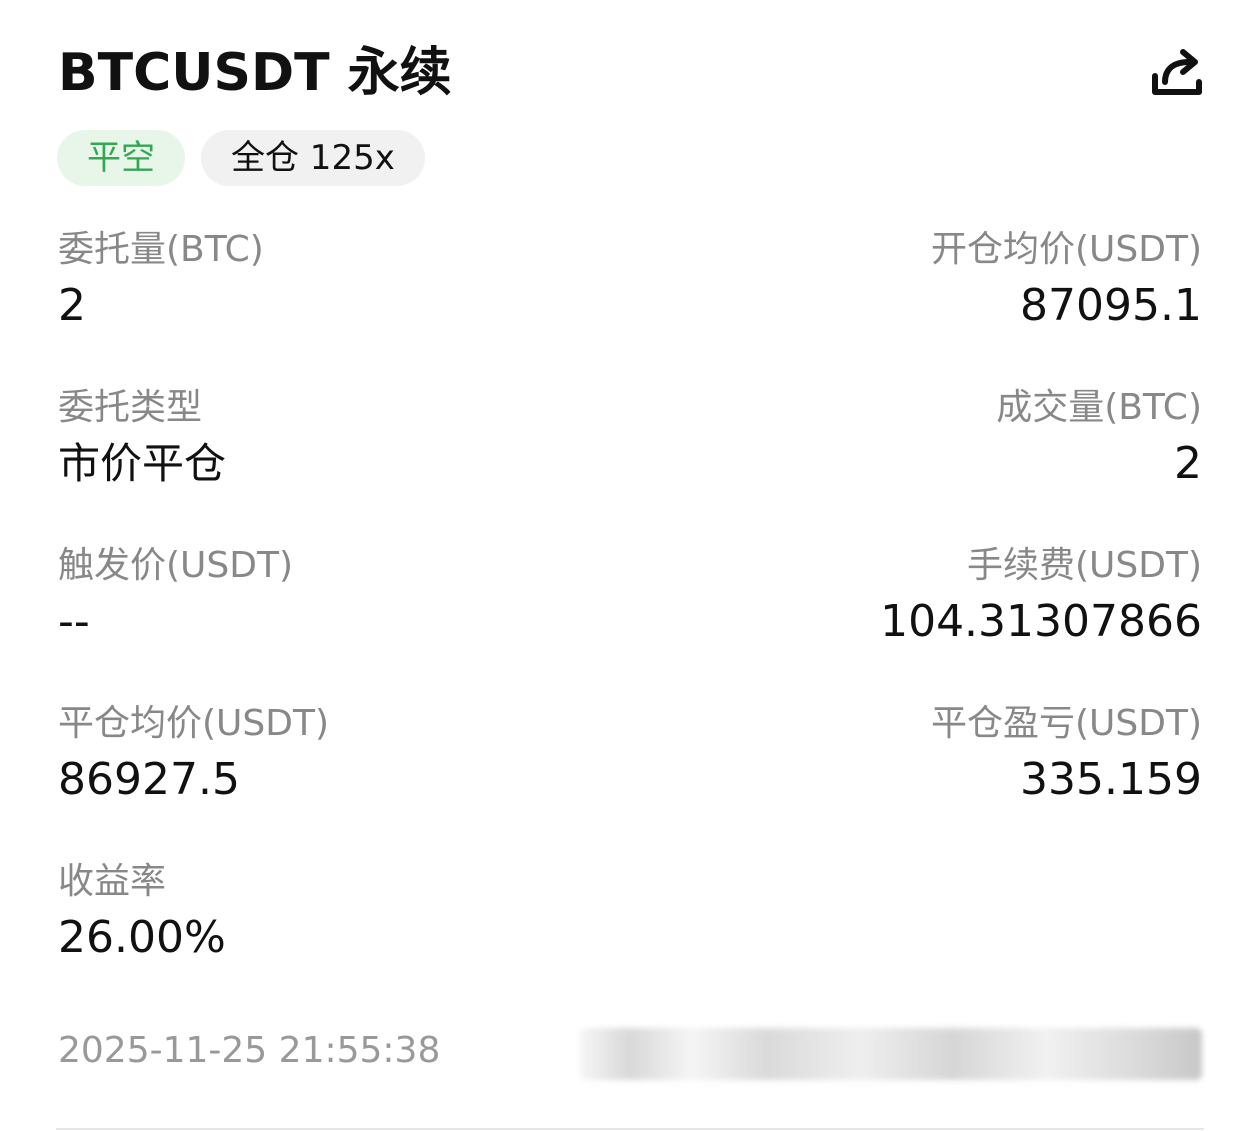  I want to click on roi-label: 收益率, so click(112, 881).